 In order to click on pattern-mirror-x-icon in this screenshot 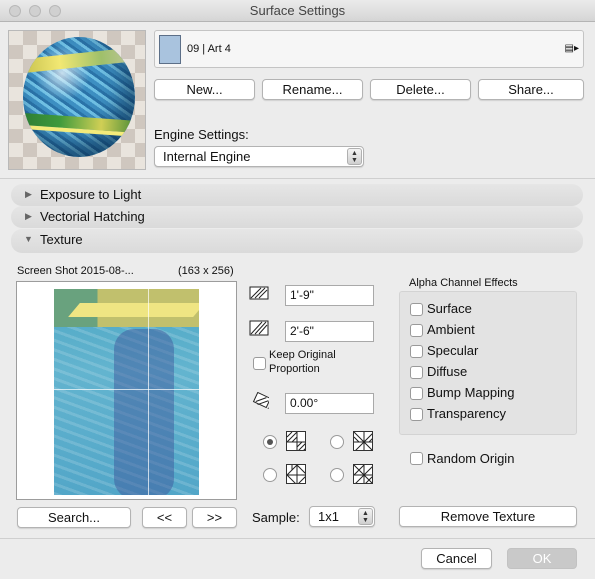, I will do `click(363, 441)`.